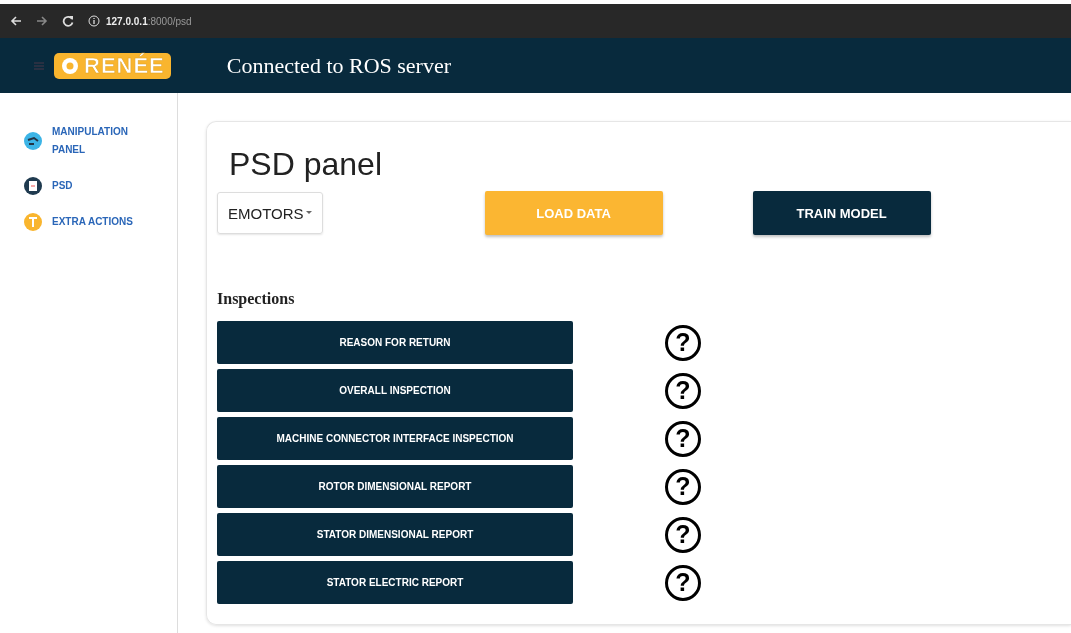 The width and height of the screenshot is (1071, 633). Describe the element at coordinates (395, 486) in the screenshot. I see `inspection-button: ROTOR DIMENSIONAL REPORT` at that location.